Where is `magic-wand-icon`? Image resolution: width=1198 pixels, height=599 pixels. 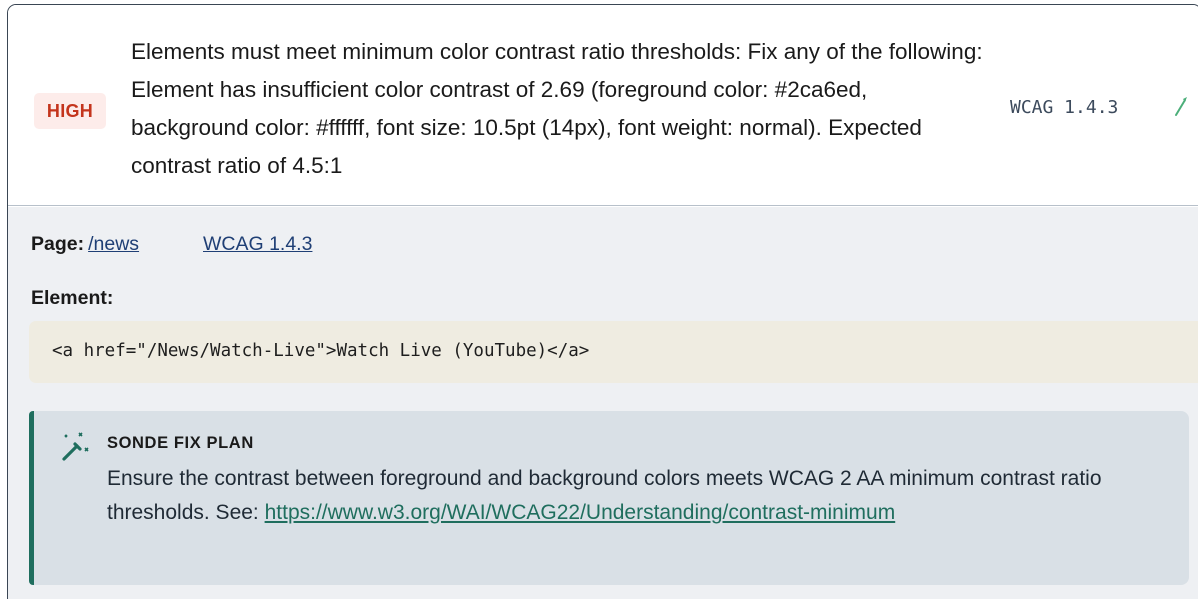 magic-wand-icon is located at coordinates (1180, 106).